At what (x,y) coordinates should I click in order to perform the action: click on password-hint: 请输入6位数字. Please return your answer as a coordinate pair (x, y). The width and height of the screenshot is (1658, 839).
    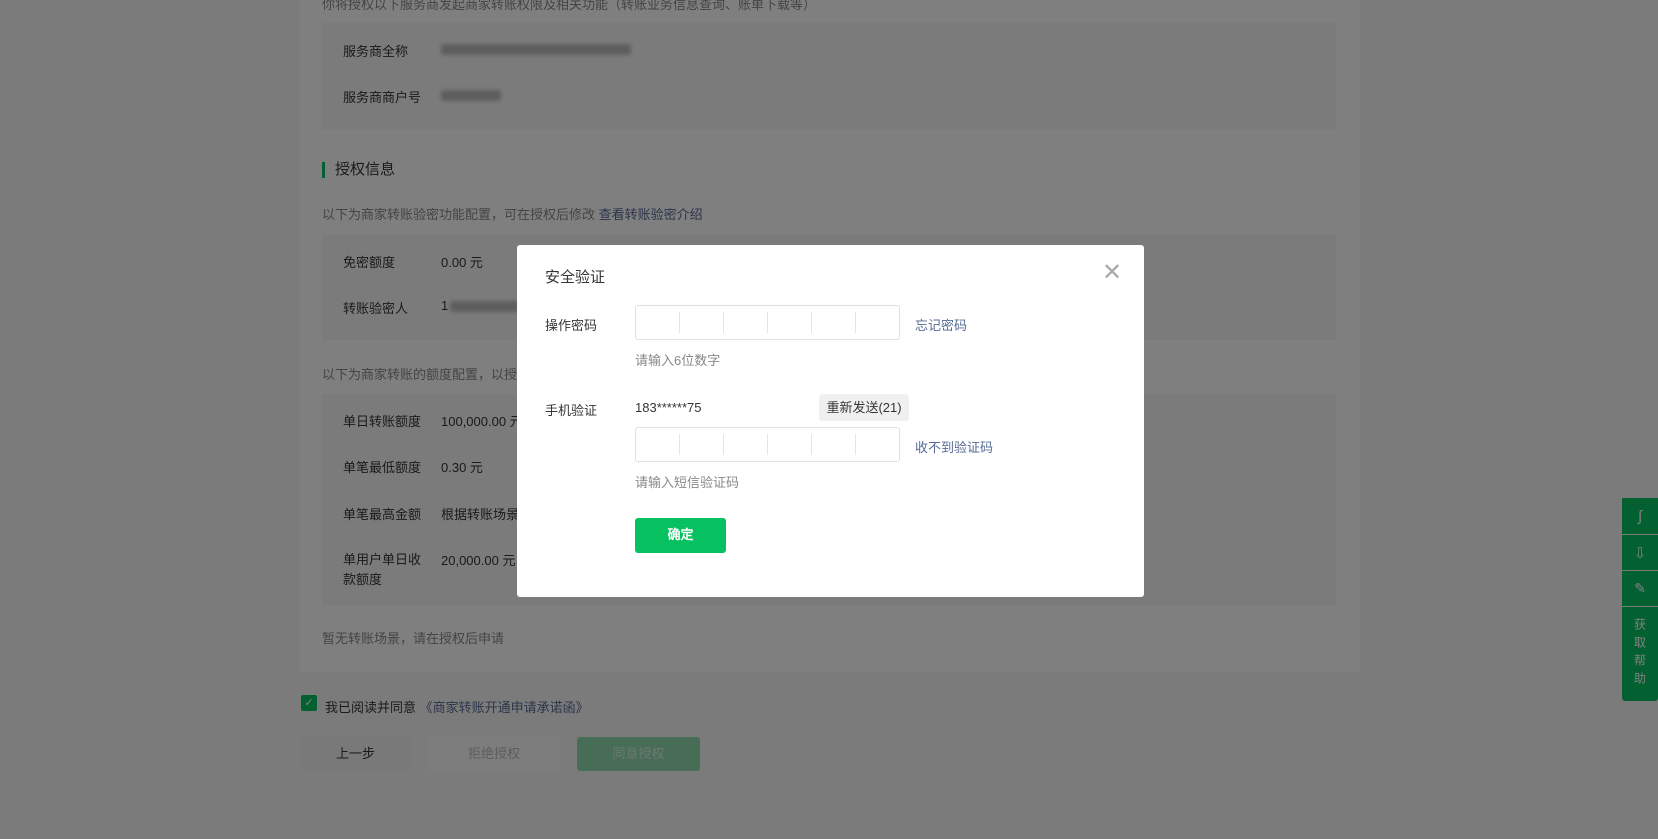
    Looking at the image, I should click on (678, 360).